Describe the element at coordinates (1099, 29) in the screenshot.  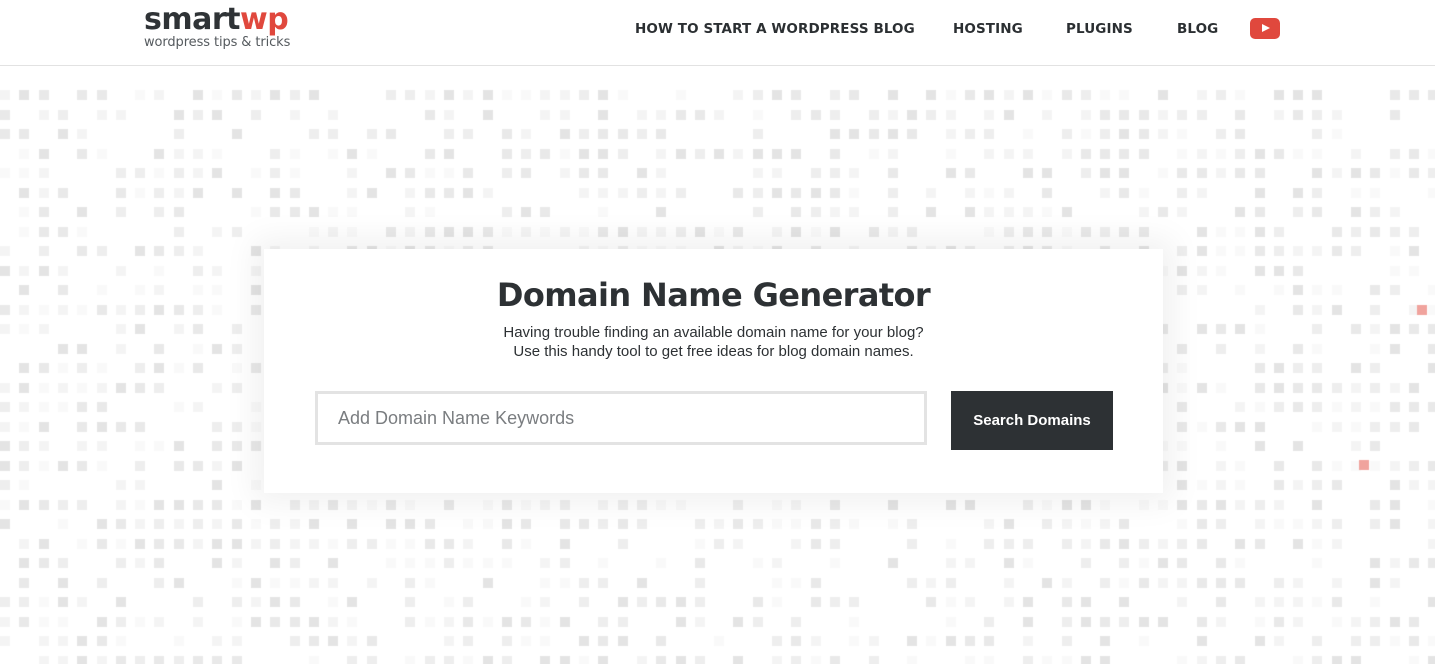
I see `nav-plugins: PLUGINS` at that location.